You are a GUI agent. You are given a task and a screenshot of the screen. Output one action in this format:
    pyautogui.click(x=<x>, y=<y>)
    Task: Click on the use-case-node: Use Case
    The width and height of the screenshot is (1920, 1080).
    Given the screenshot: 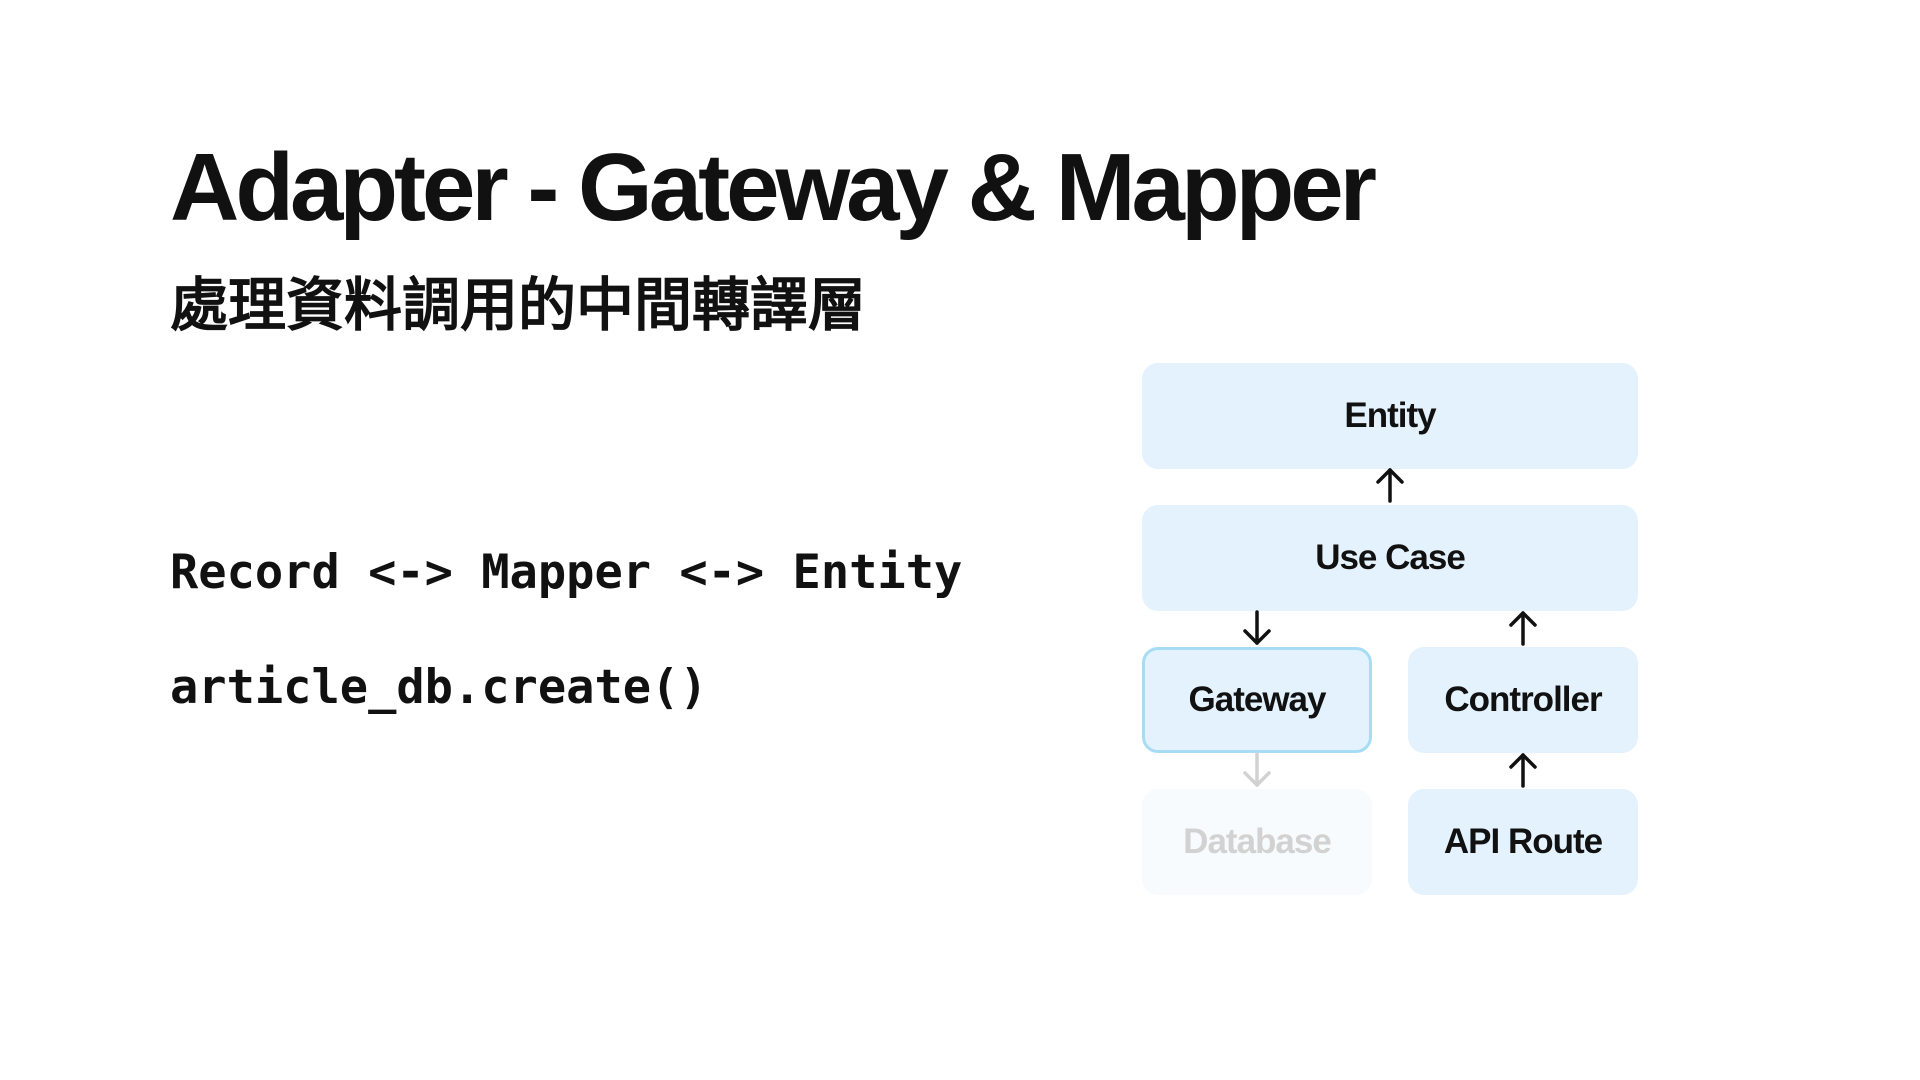 What is the action you would take?
    pyautogui.click(x=1390, y=558)
    